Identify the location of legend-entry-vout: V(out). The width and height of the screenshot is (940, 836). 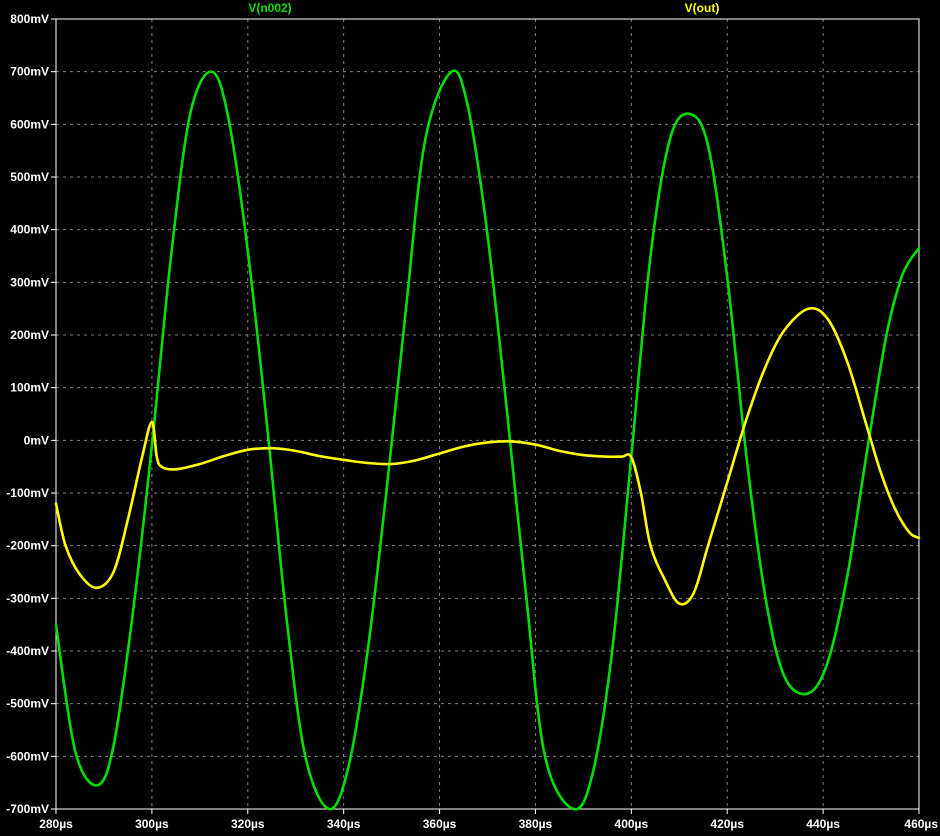
(702, 8).